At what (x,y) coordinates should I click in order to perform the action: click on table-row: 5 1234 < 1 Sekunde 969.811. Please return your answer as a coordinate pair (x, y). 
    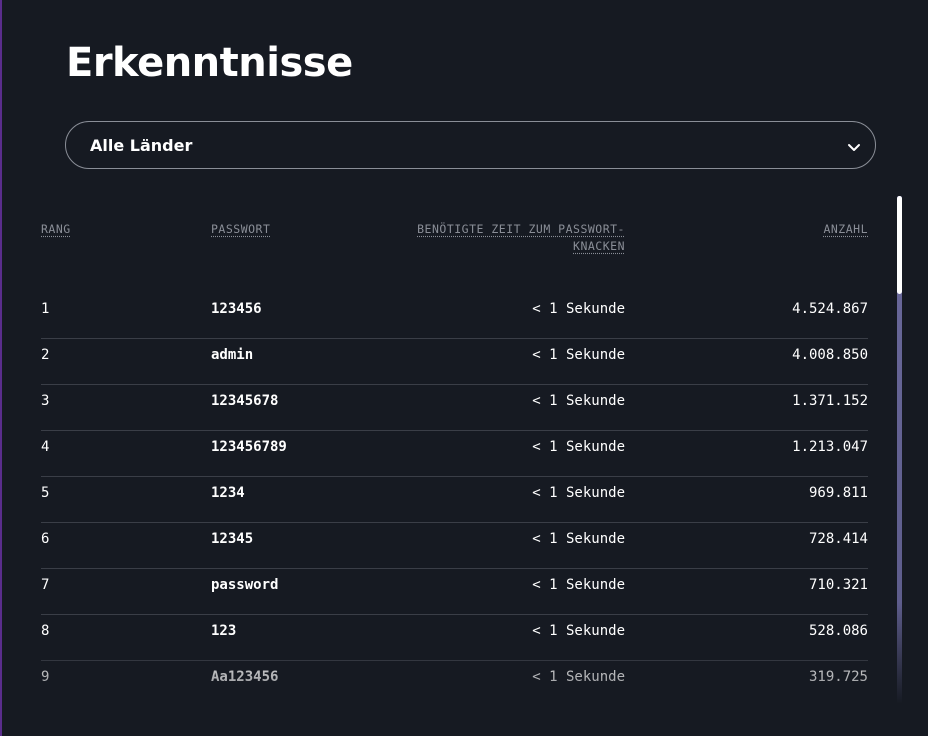
    Looking at the image, I should click on (454, 500).